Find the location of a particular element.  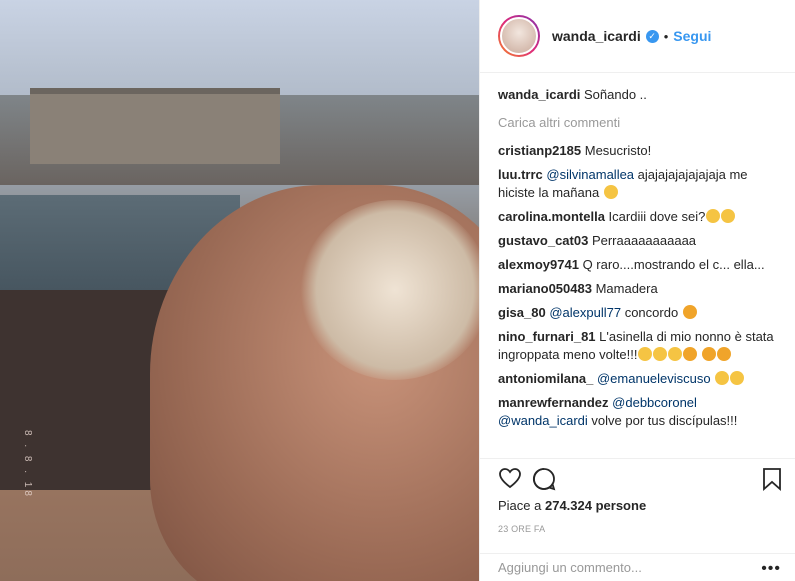

comment-text: concordo is located at coordinates (650, 312).